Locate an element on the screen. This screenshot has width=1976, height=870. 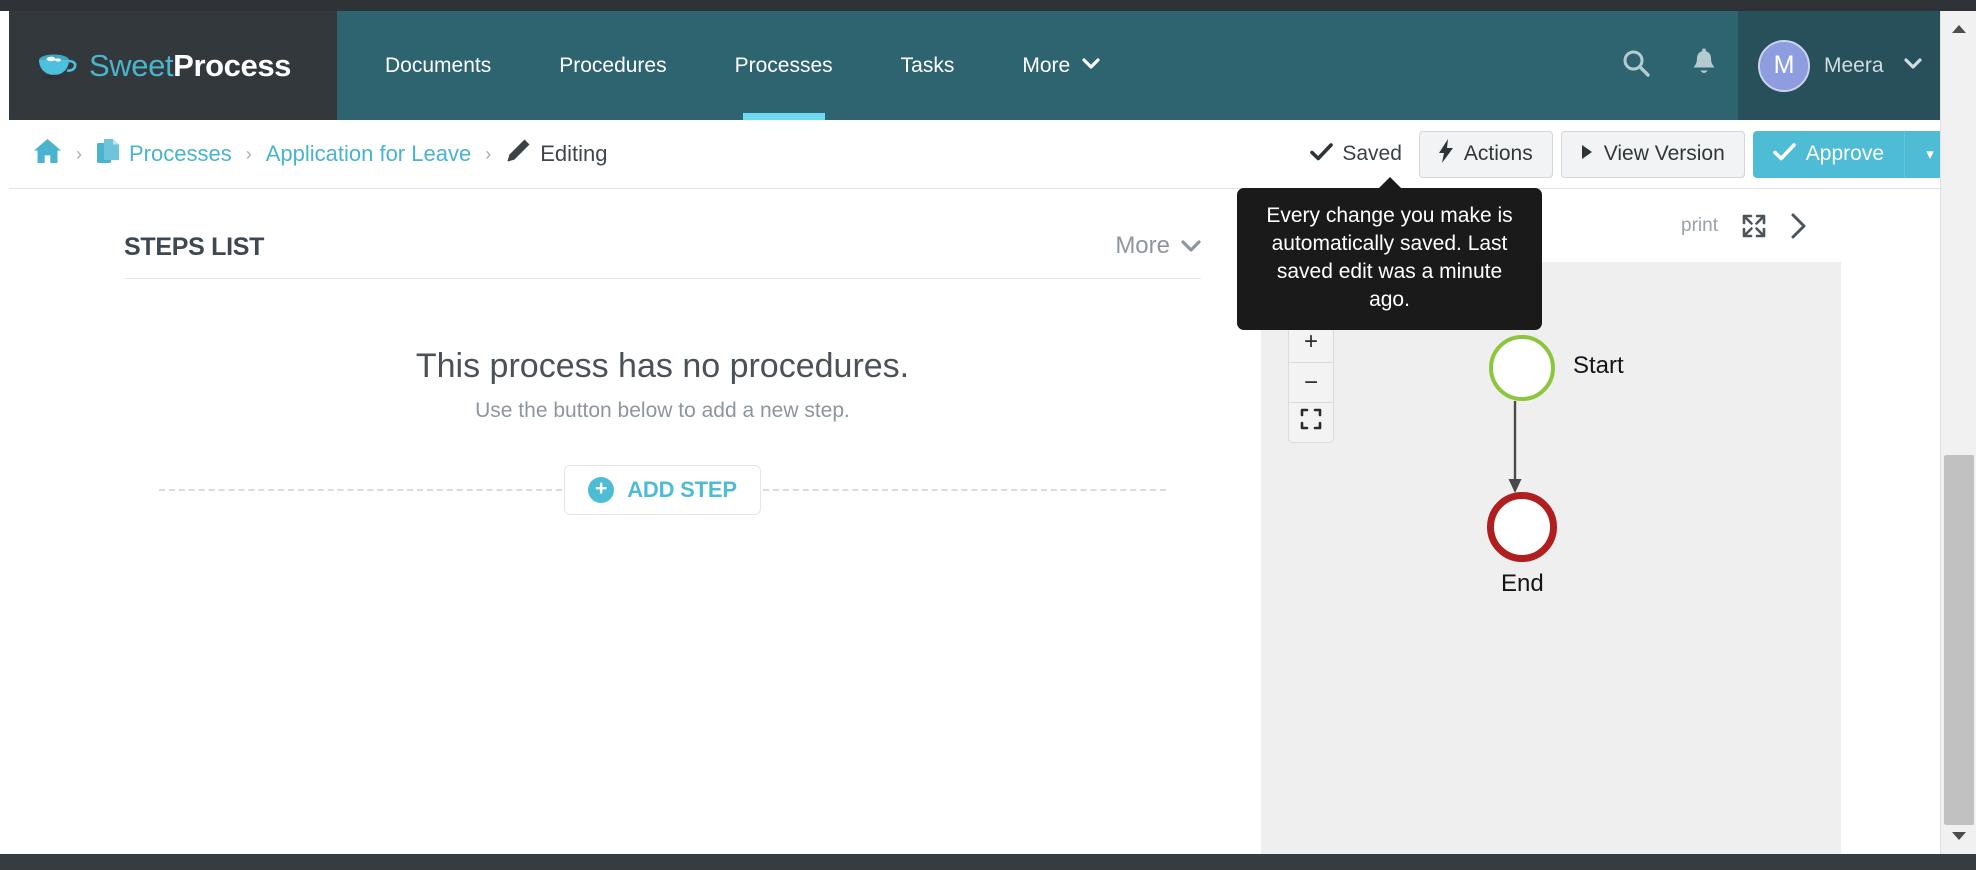
scrollbar-thumb is located at coordinates (1959, 640).